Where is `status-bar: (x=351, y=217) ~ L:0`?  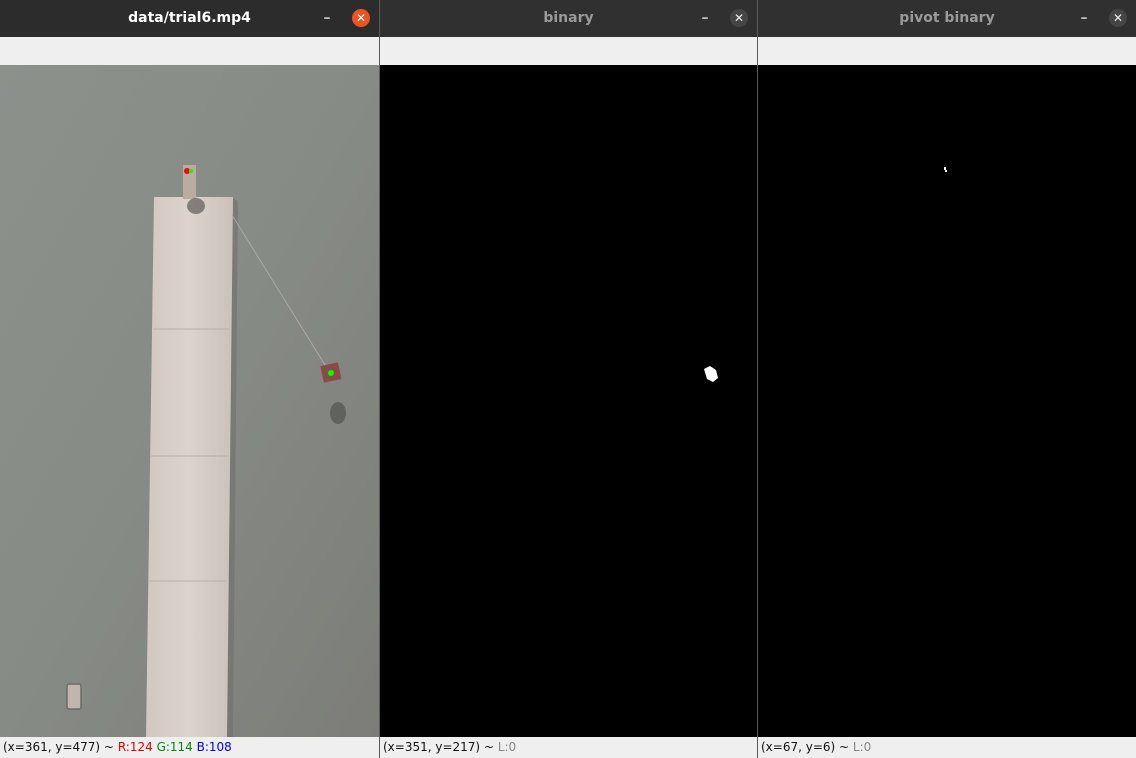
status-bar: (x=351, y=217) ~ L:0 is located at coordinates (568, 747).